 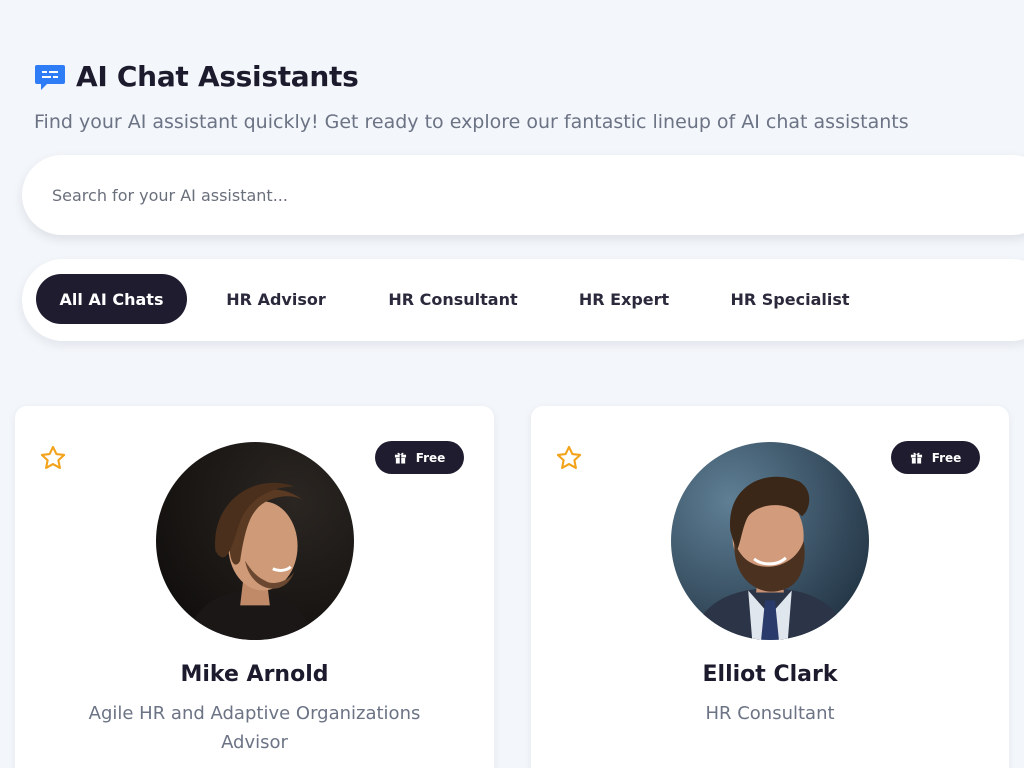 What do you see at coordinates (453, 299) in the screenshot?
I see `filter-hr-consultant: HR Consultant` at bounding box center [453, 299].